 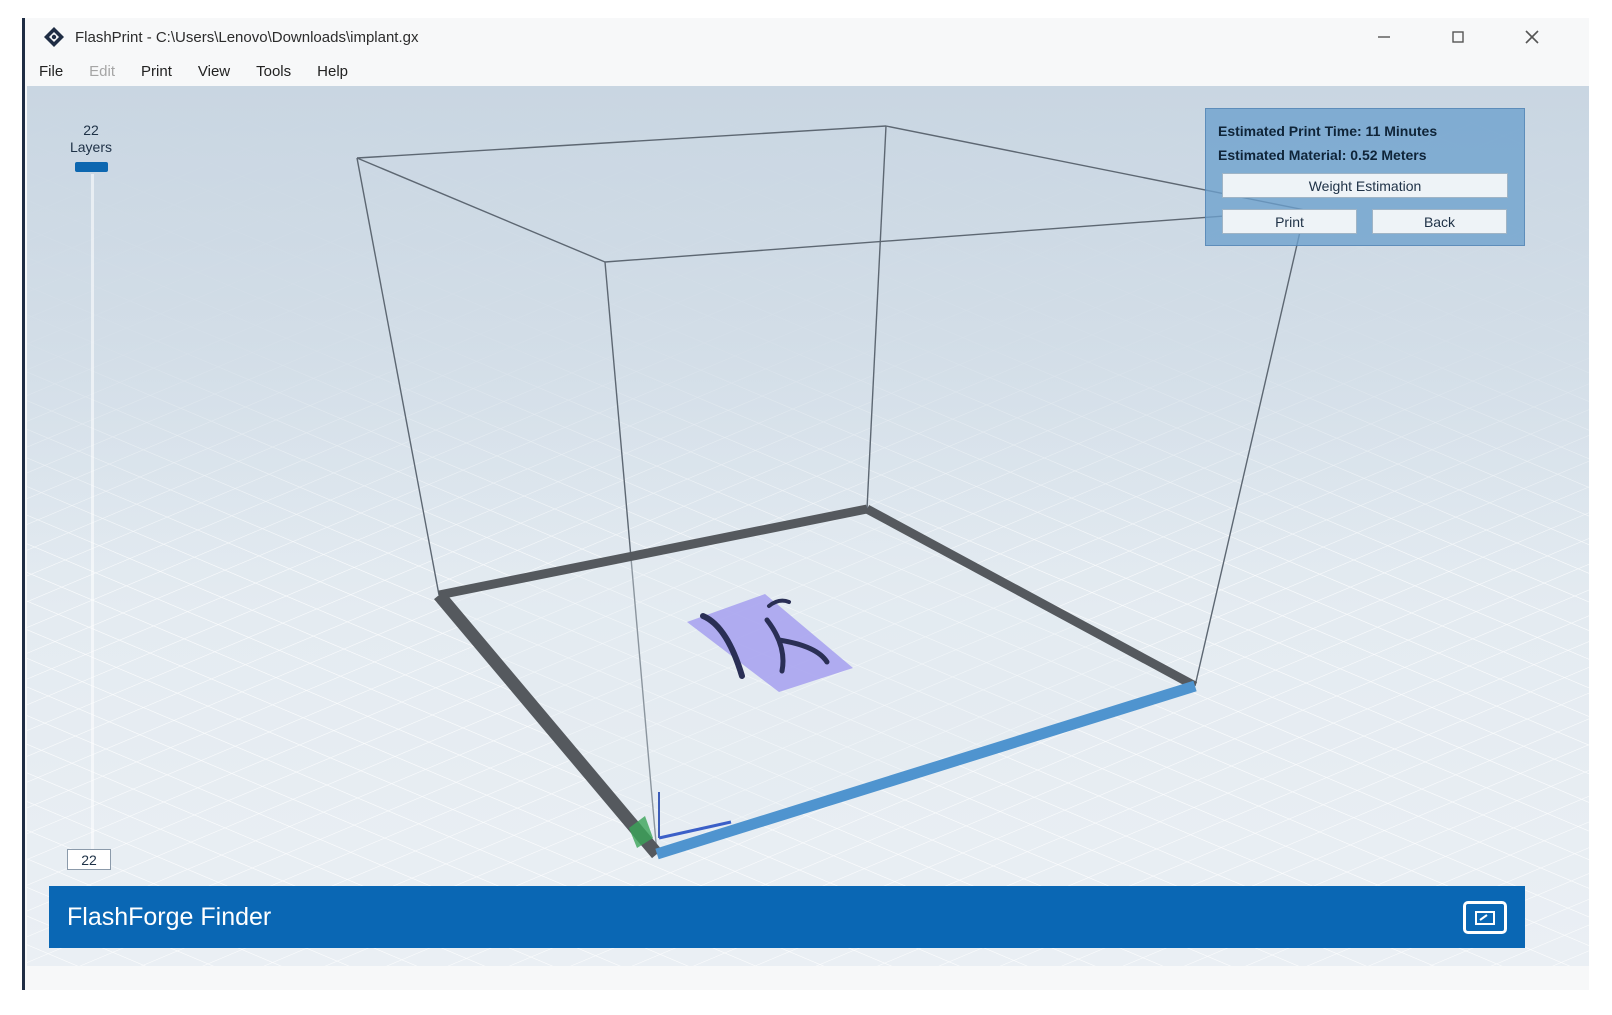 What do you see at coordinates (787, 917) in the screenshot?
I see `printer-bar: FlashForge Finder` at bounding box center [787, 917].